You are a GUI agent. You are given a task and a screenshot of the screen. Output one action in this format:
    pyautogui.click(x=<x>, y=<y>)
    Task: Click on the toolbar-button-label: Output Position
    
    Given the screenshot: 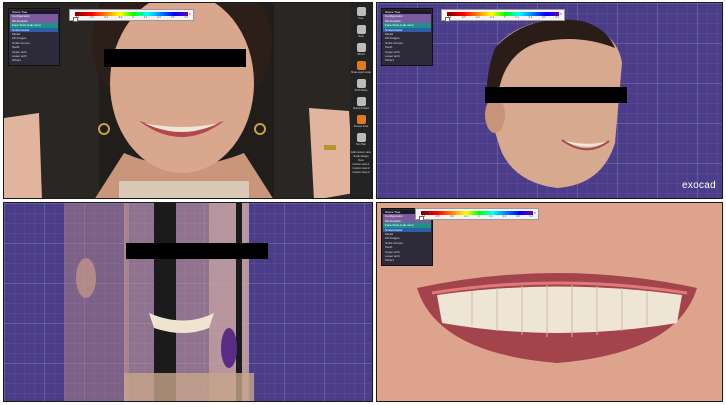 What is the action you would take?
    pyautogui.click(x=361, y=108)
    